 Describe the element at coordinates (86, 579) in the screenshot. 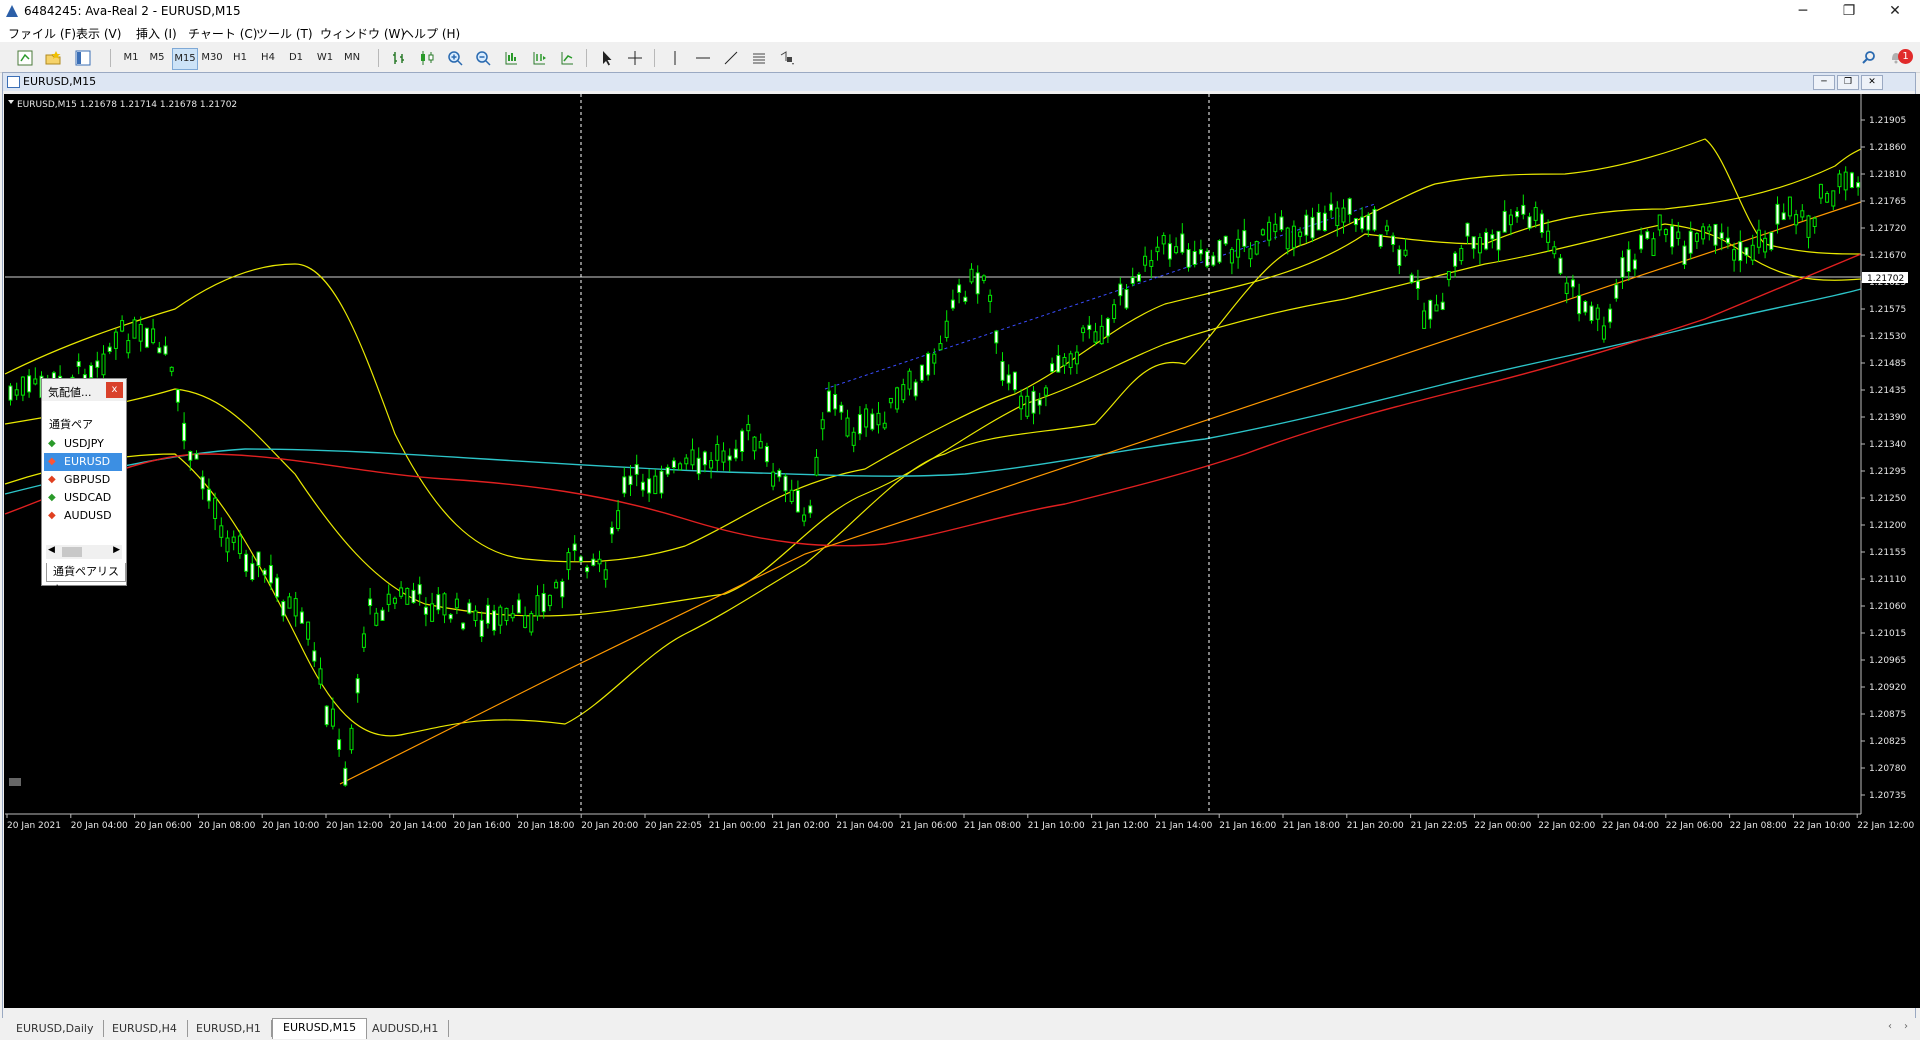

I see `market-watch-tab-symbols: 通貨ペアリスト` at that location.